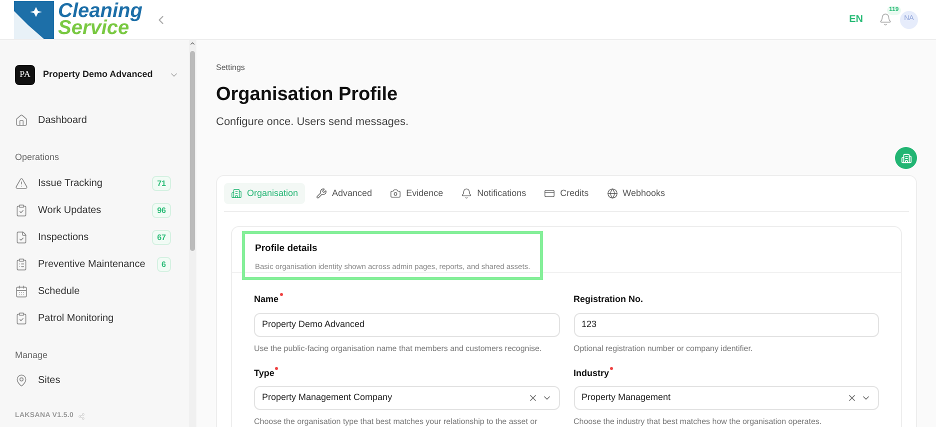  Describe the element at coordinates (698, 421) in the screenshot. I see `help-text: Choose the industry that best matches how the organisation operates.` at that location.